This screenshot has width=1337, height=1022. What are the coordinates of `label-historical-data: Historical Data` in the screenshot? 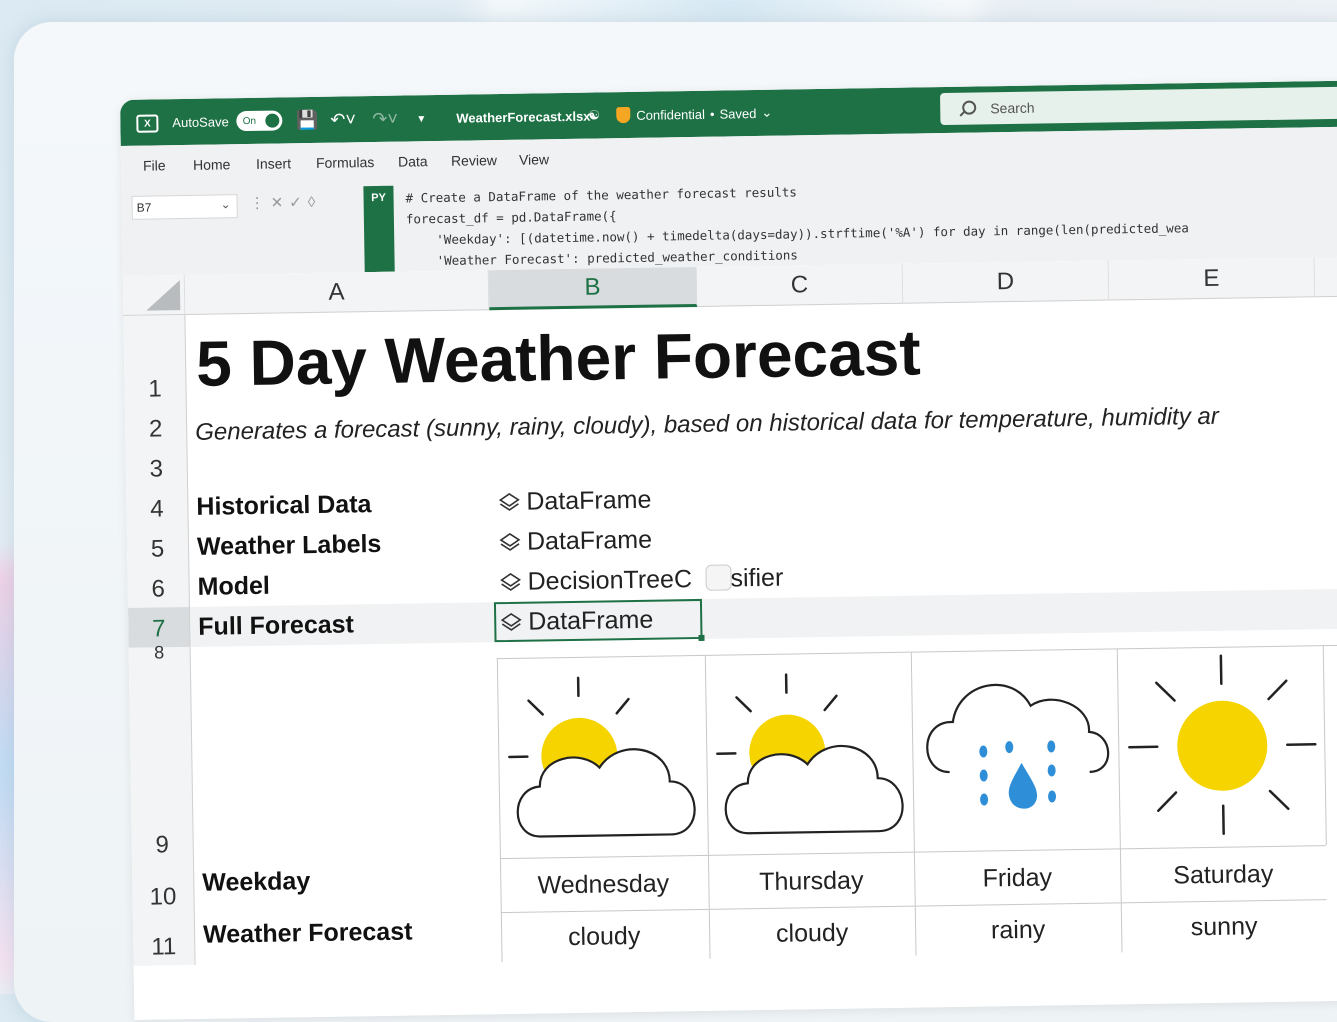 It's located at (283, 506).